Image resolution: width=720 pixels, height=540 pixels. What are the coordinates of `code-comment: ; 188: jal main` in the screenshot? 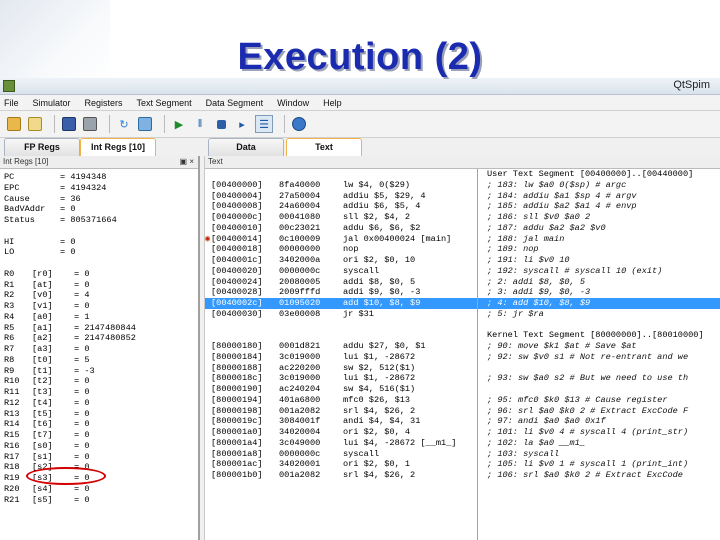 It's located at (526, 238).